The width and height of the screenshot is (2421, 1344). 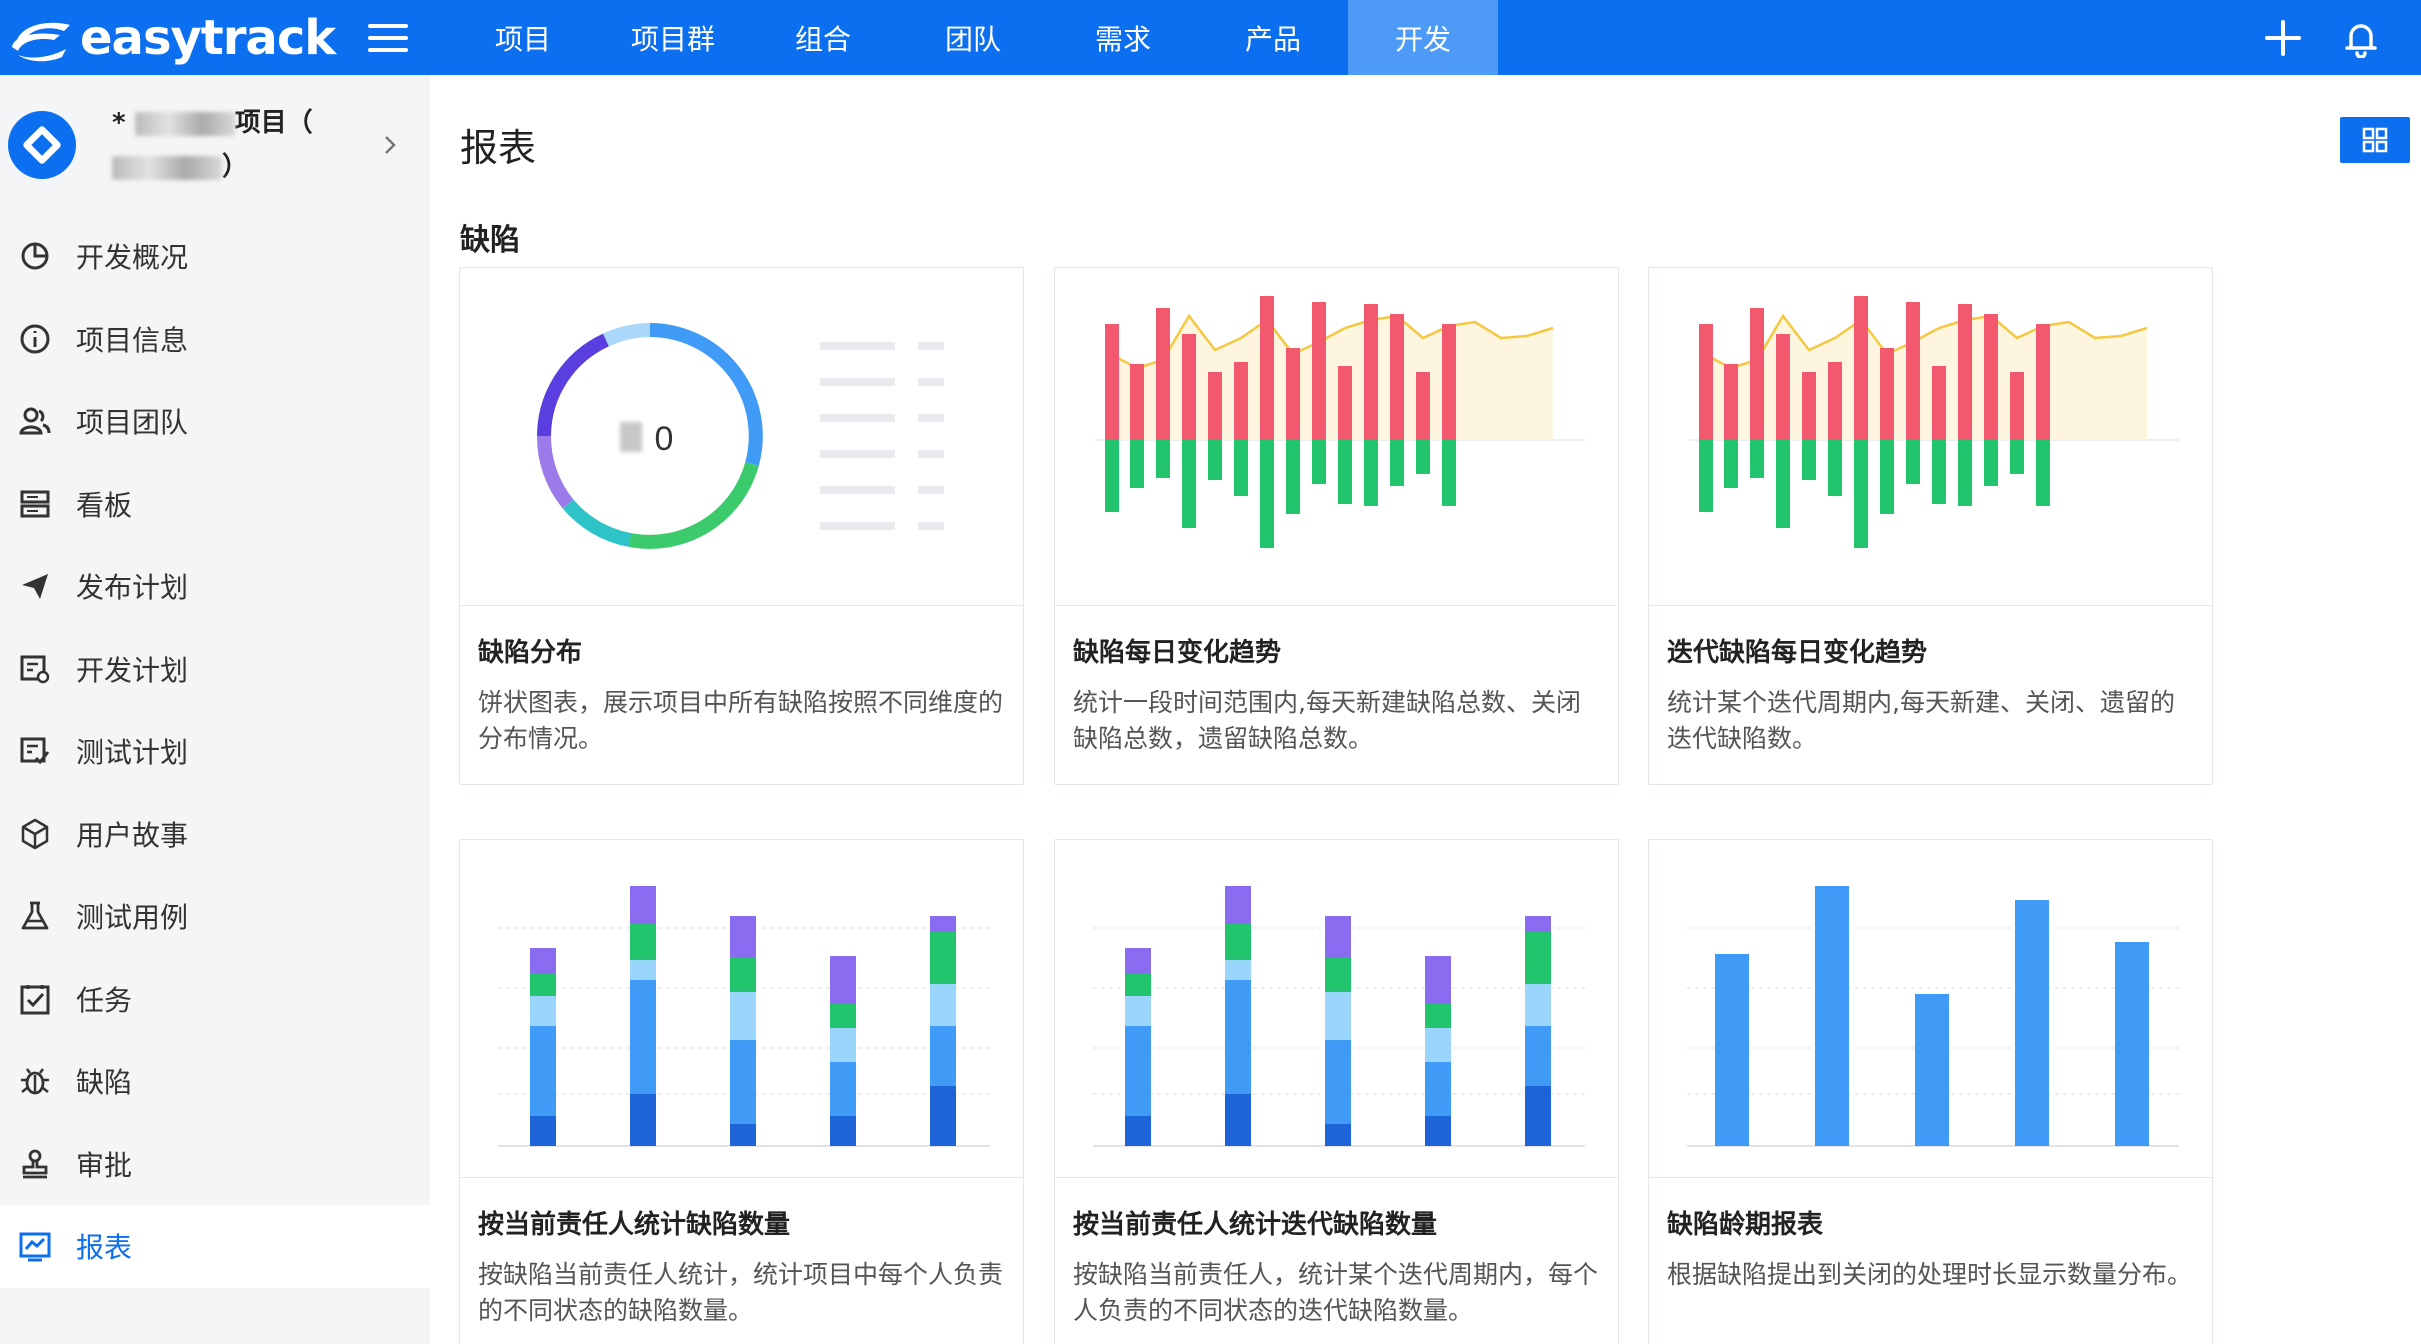 What do you see at coordinates (215, 1246) in the screenshot?
I see `sidebar-item-reports: 报表` at bounding box center [215, 1246].